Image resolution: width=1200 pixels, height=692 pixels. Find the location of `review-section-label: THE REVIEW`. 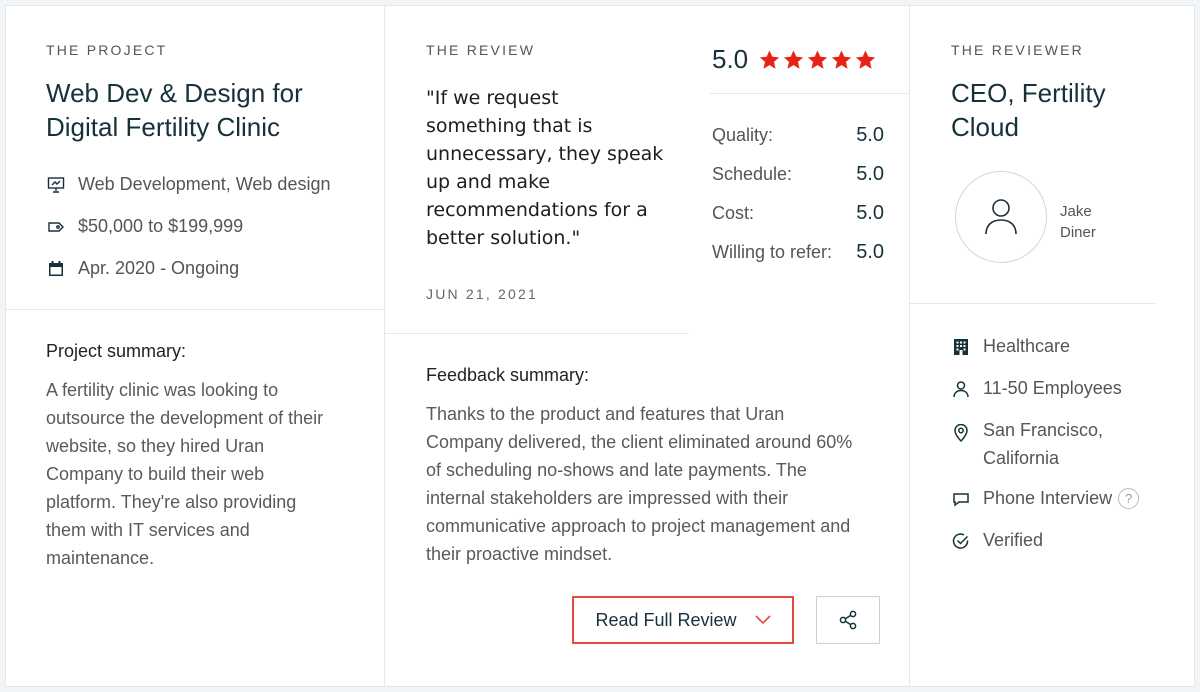

review-section-label: THE REVIEW is located at coordinates (481, 50).